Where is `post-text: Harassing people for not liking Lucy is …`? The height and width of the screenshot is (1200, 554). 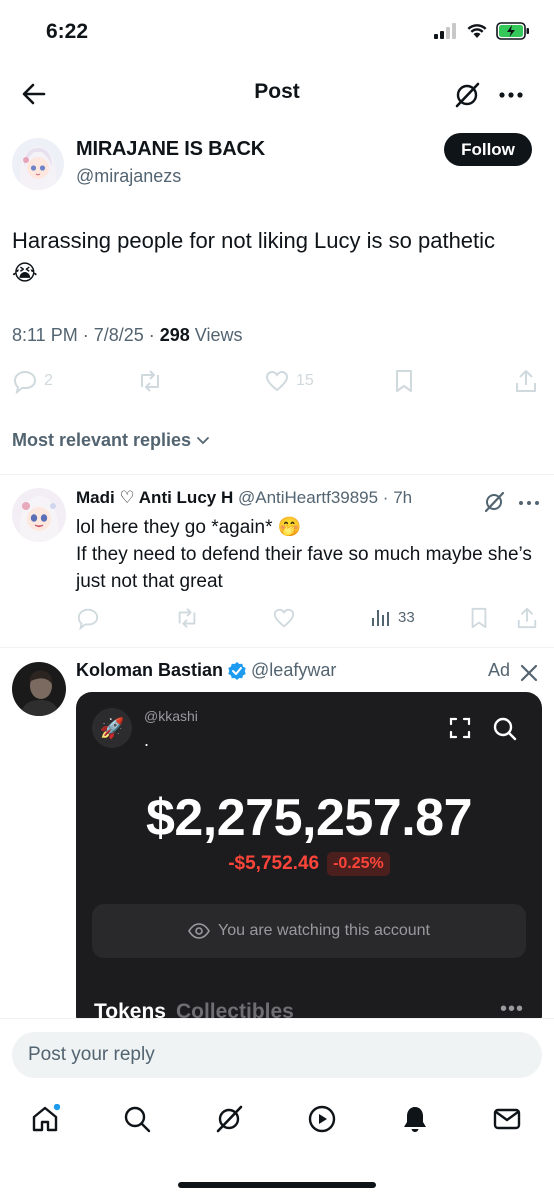 post-text: Harassing people for not liking Lucy is … is located at coordinates (254, 256).